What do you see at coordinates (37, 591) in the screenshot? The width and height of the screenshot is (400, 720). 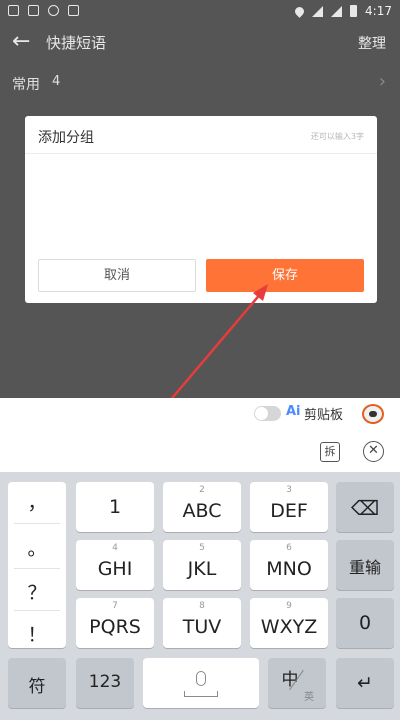 I see `punct-key-question: ？` at bounding box center [37, 591].